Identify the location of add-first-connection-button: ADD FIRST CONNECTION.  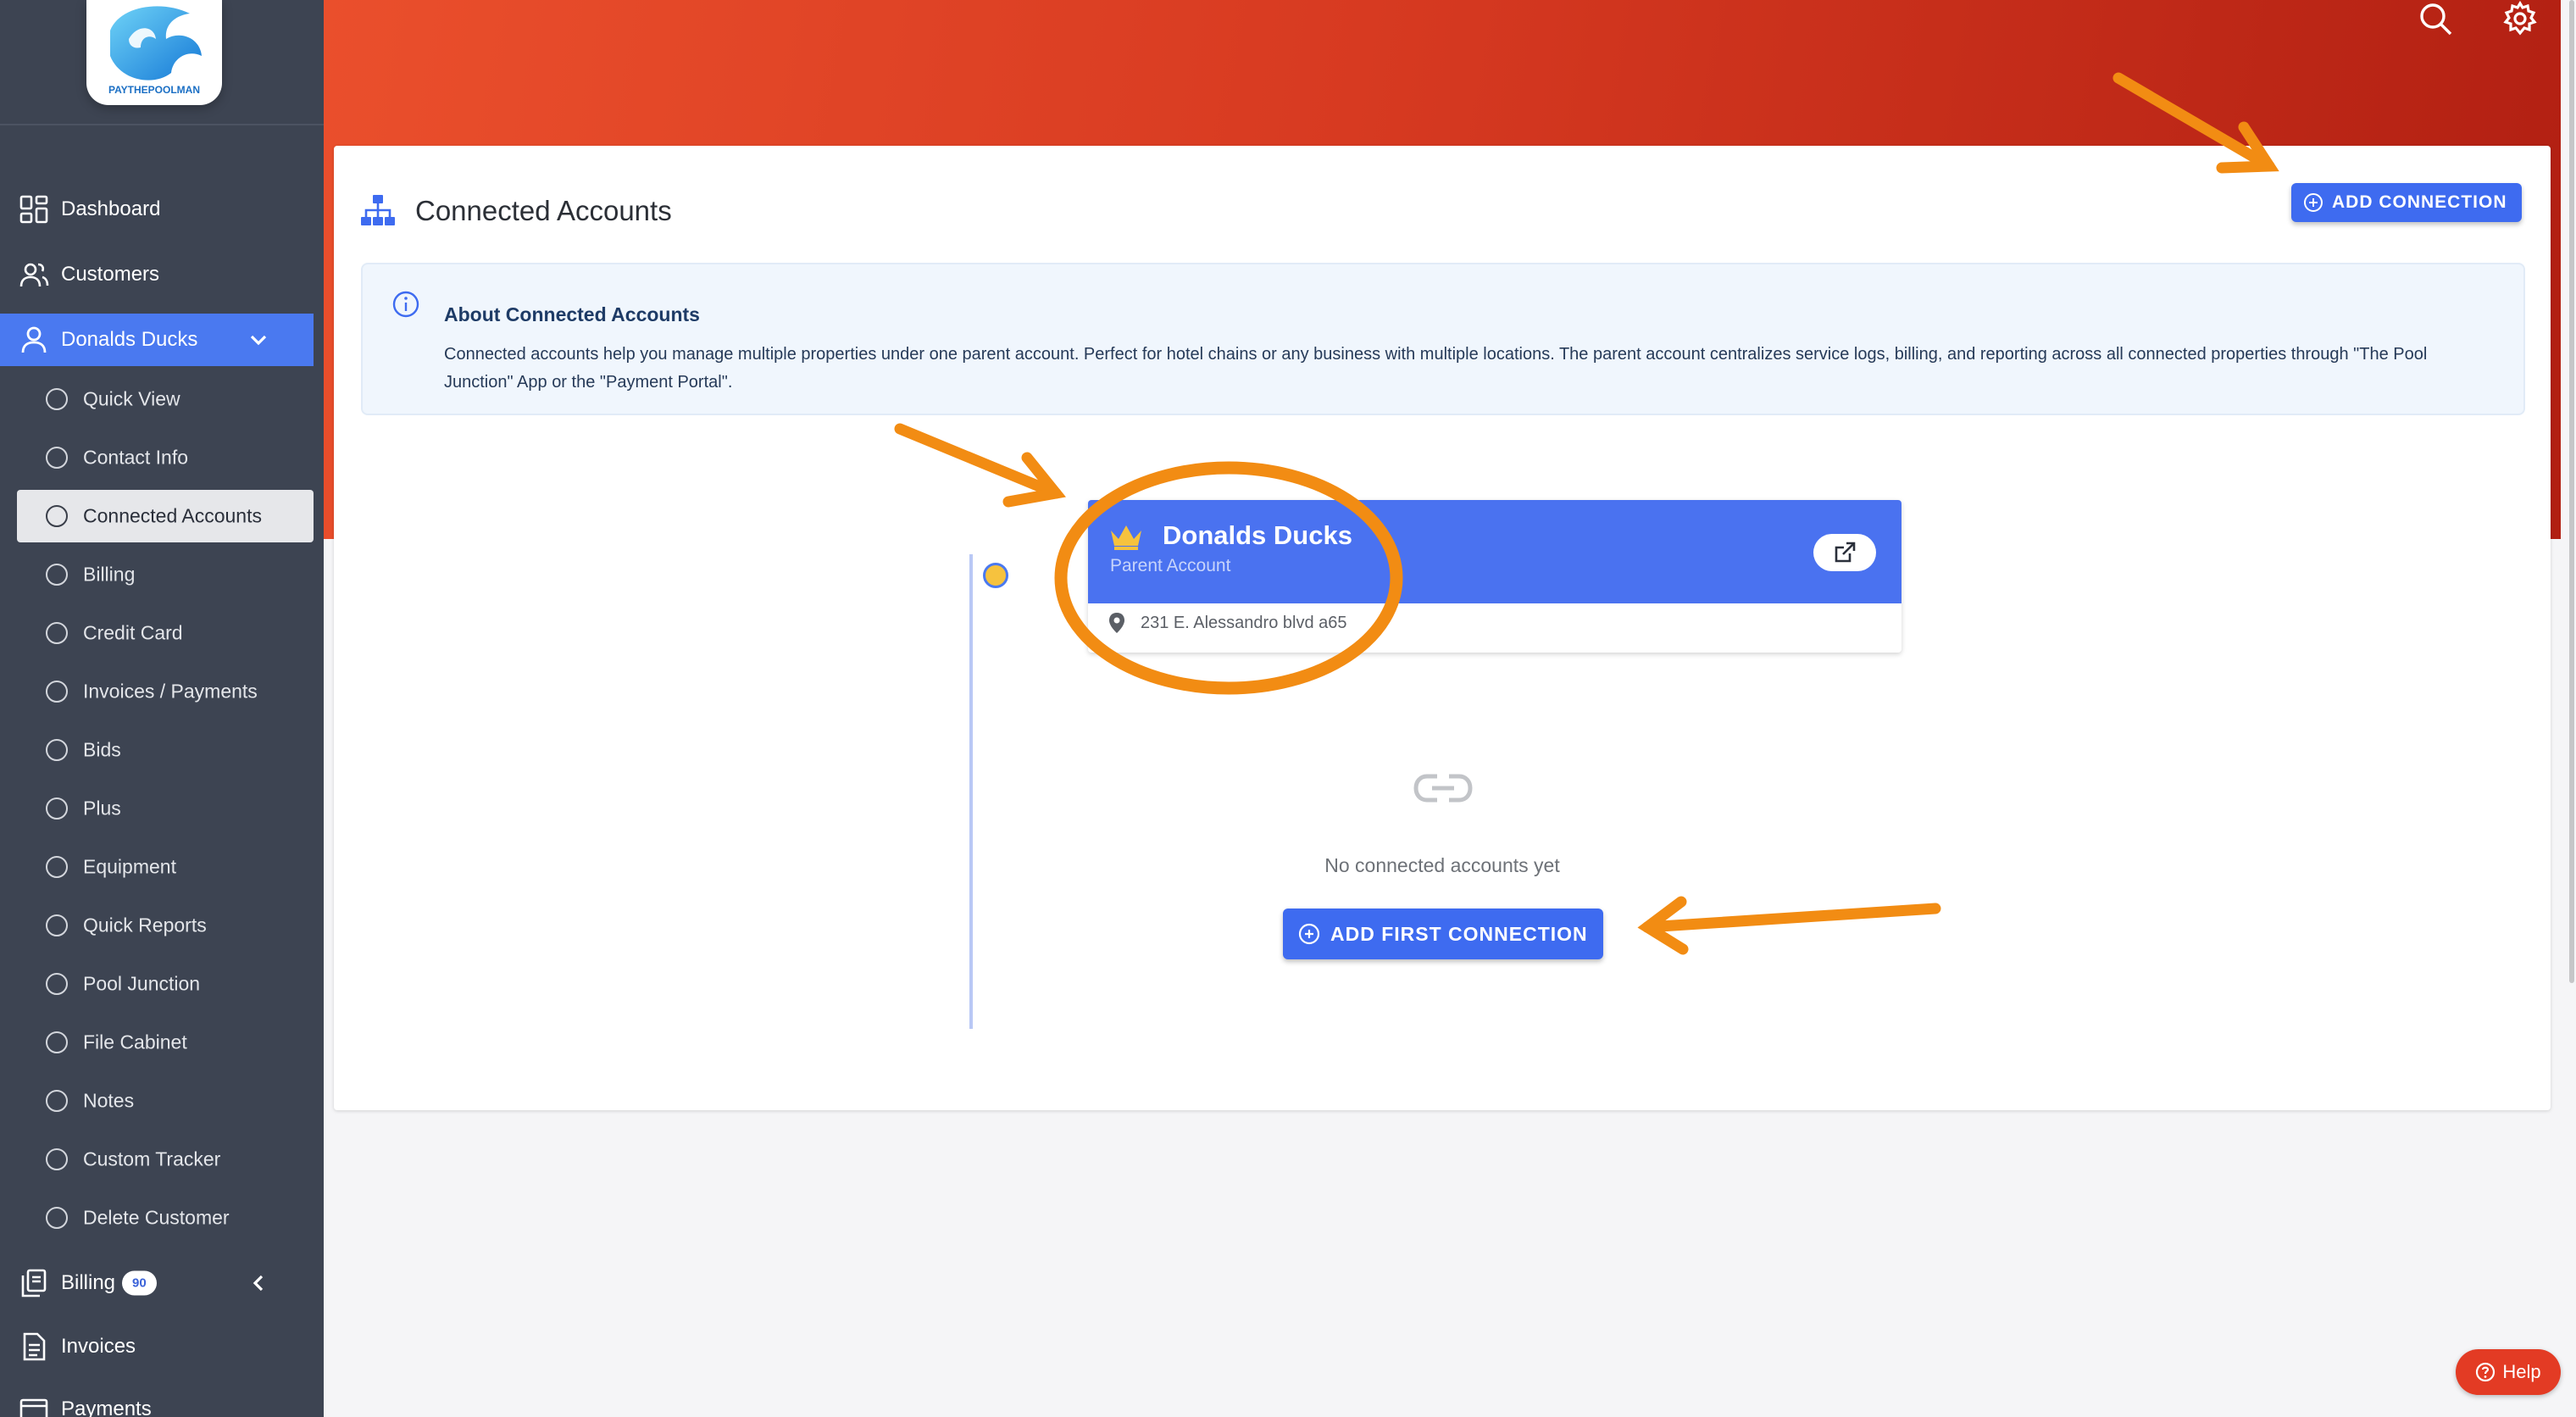
(1443, 934).